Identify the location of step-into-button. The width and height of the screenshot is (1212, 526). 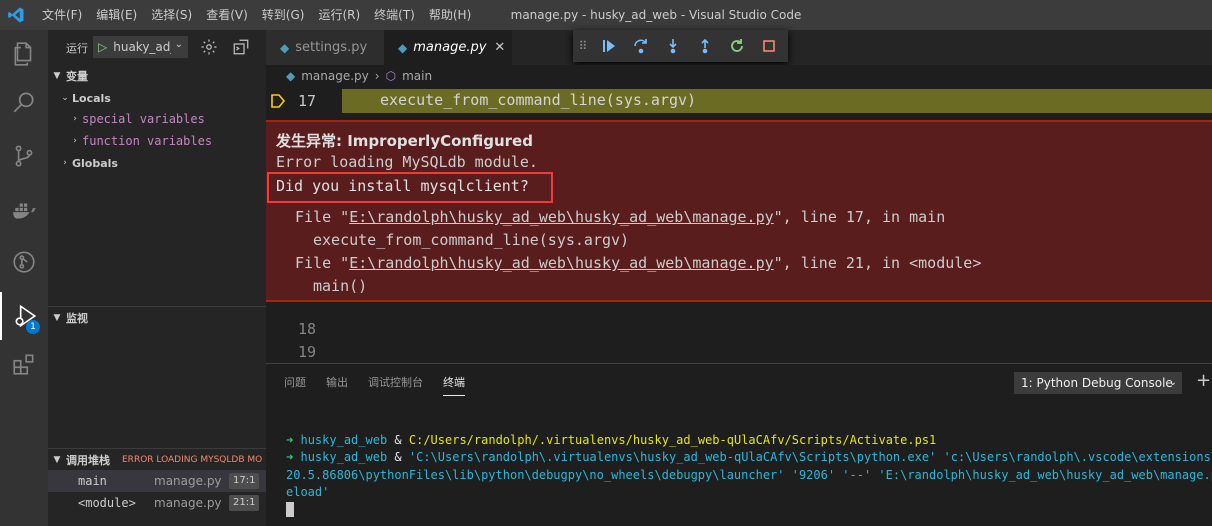
(673, 46).